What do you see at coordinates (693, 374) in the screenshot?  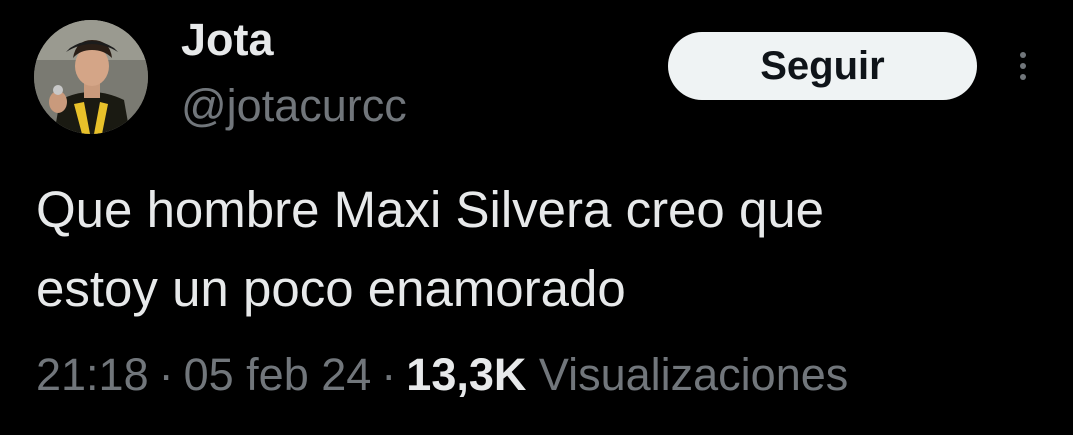 I see `views-label: Visualizaciones` at bounding box center [693, 374].